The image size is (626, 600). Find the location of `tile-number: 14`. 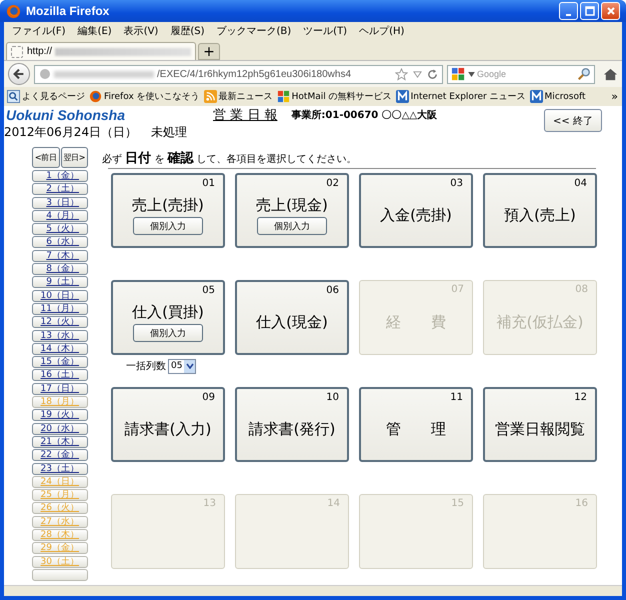

tile-number: 14 is located at coordinates (333, 503).